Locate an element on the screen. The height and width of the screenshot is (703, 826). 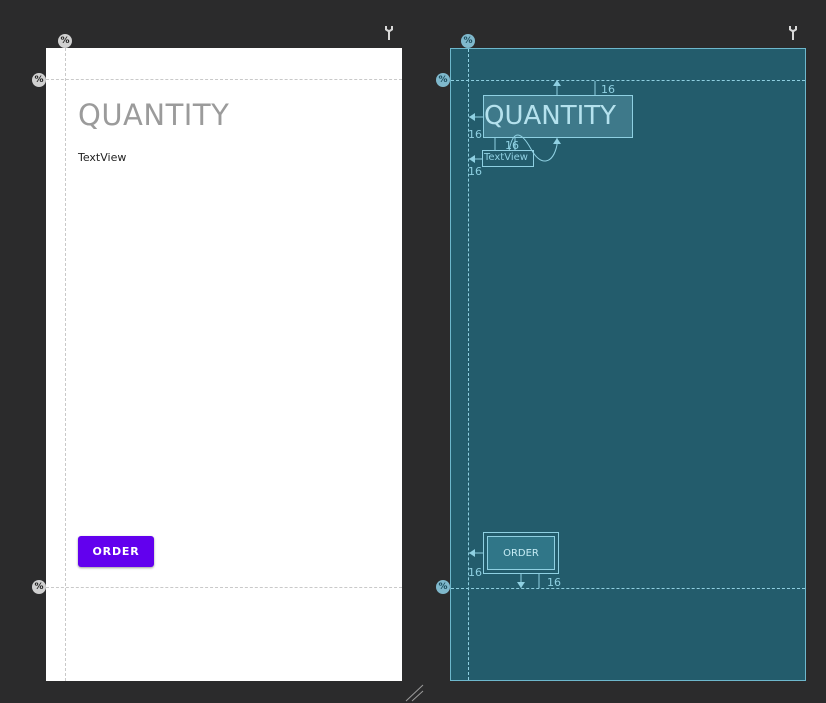
blueprint-order-inner: ORDER is located at coordinates (521, 553).